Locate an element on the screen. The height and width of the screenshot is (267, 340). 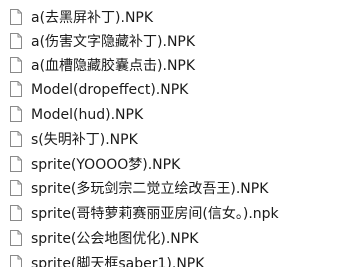
file-row: sprite(脚天框saber1).NPK is located at coordinates (170, 259).